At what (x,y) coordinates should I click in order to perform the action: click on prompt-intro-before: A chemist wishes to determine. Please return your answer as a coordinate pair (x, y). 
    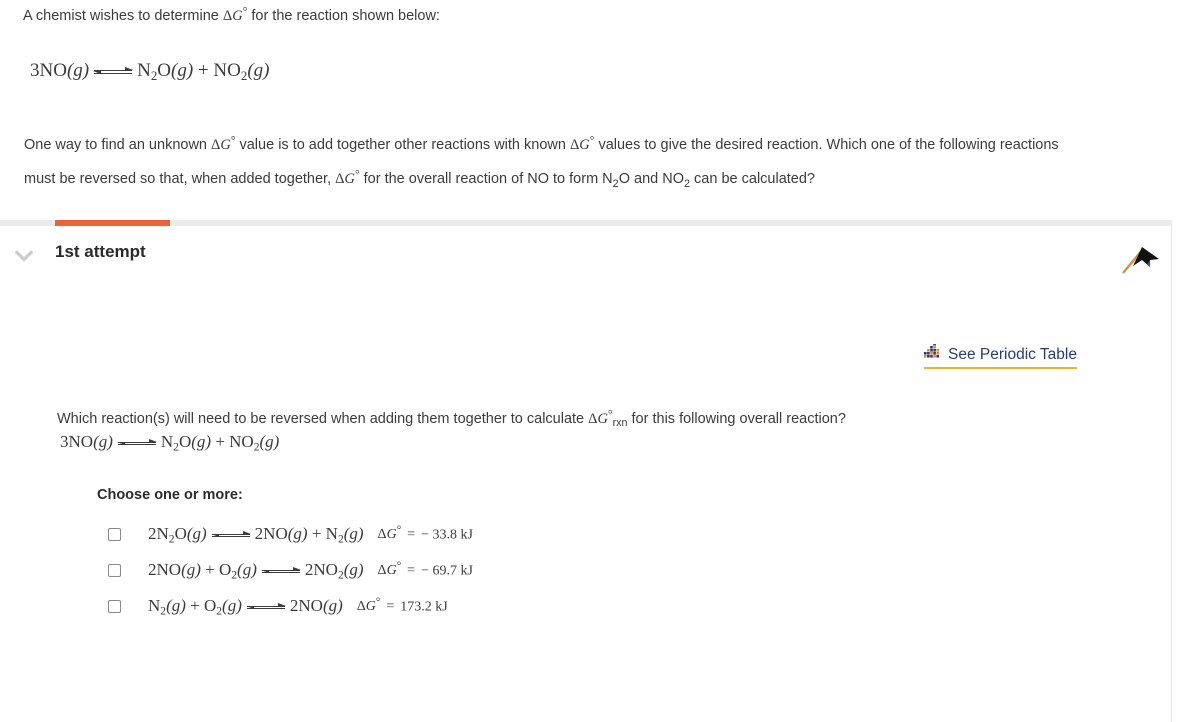
    Looking at the image, I should click on (123, 15).